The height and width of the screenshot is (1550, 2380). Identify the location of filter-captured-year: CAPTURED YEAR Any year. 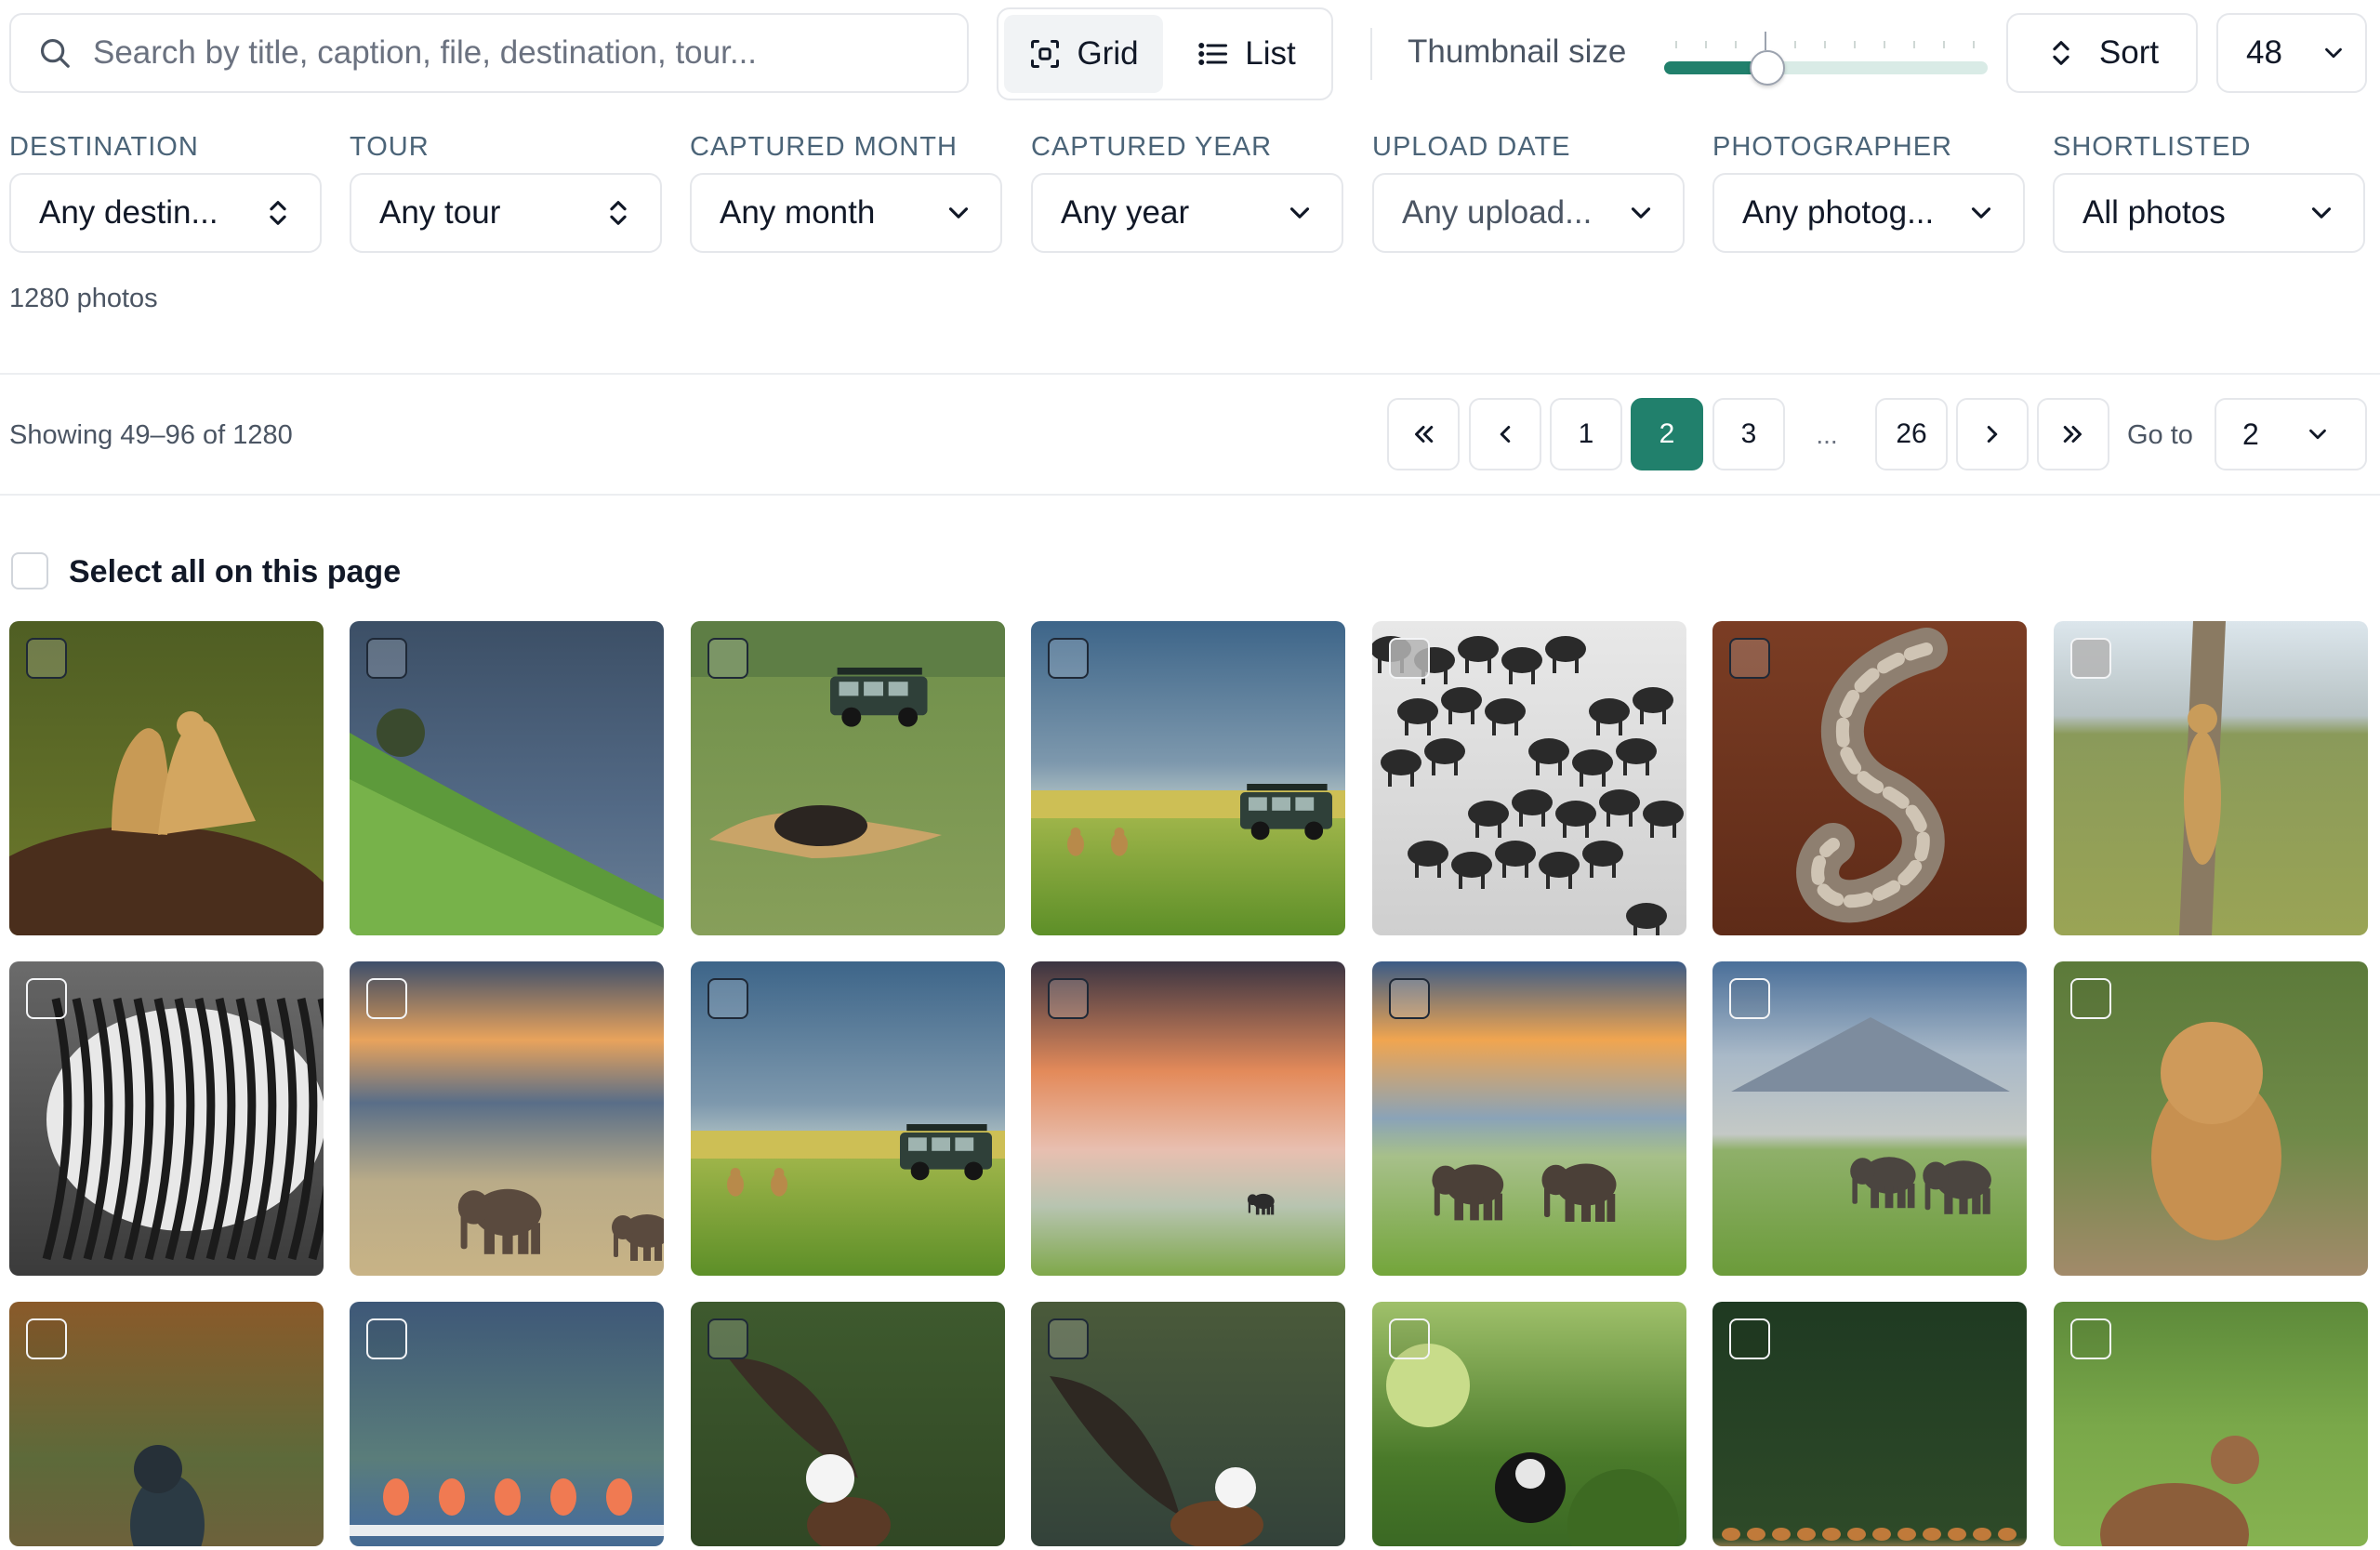
(1187, 192).